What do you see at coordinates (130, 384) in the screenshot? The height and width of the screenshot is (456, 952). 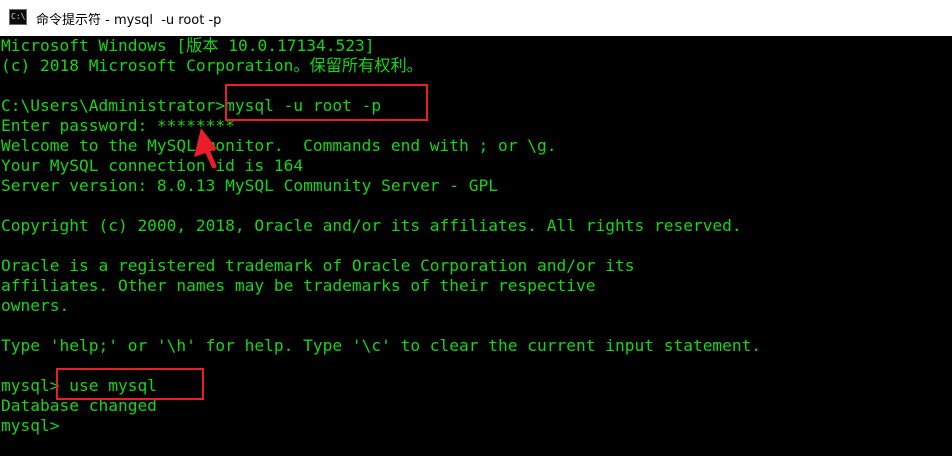 I see `use-command-highlight-box` at bounding box center [130, 384].